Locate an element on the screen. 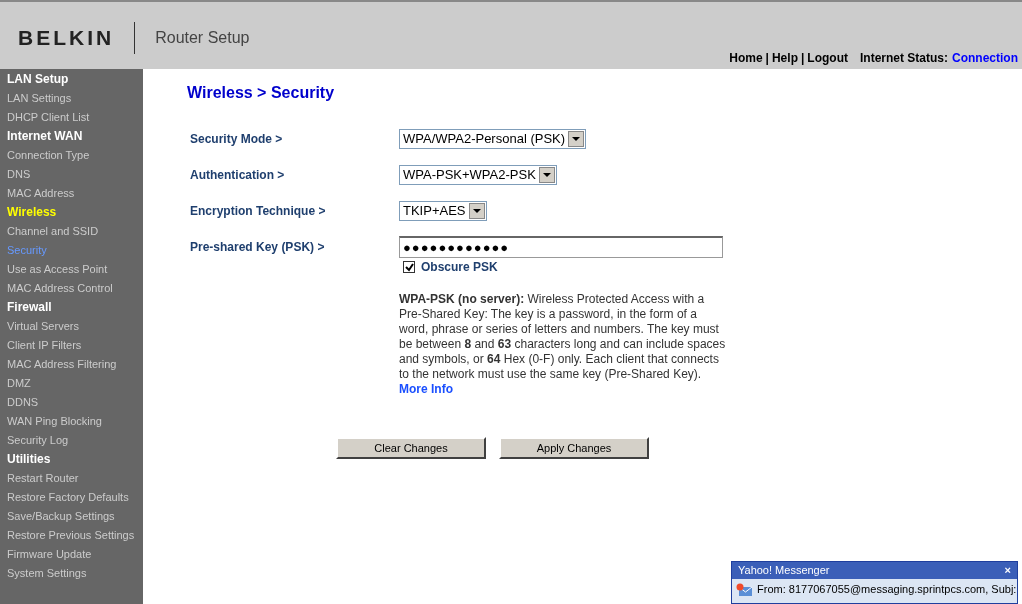  sidebar-item: Restore Previous Settings is located at coordinates (75, 535).